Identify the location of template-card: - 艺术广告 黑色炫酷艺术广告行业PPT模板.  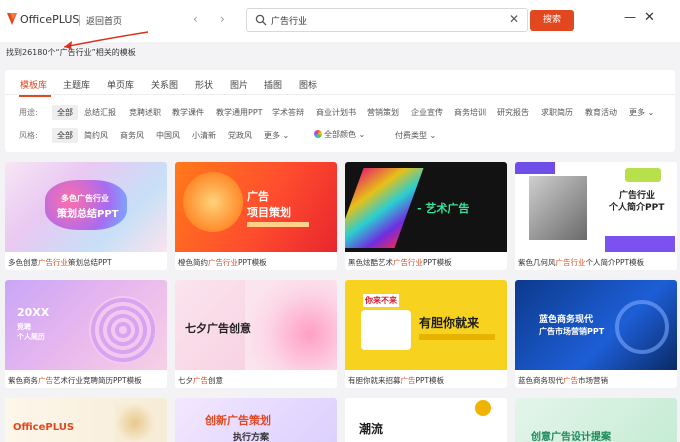
(426, 216).